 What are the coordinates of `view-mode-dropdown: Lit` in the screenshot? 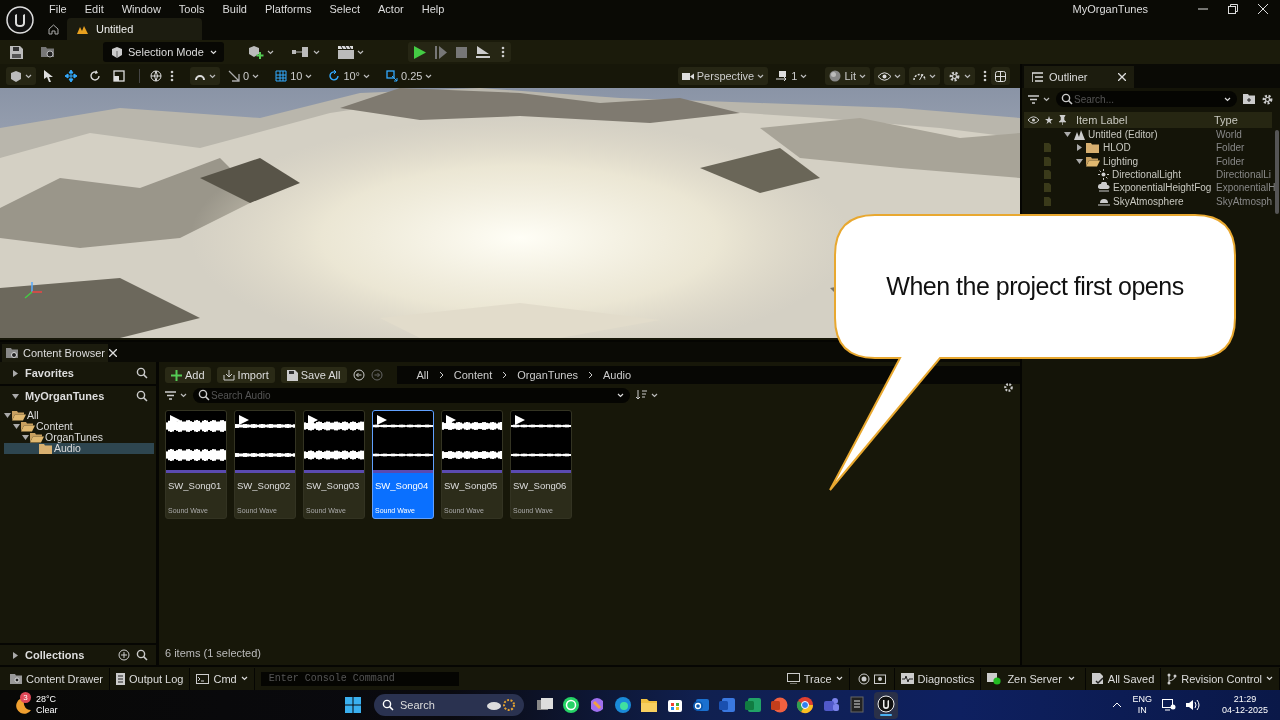 It's located at (847, 76).